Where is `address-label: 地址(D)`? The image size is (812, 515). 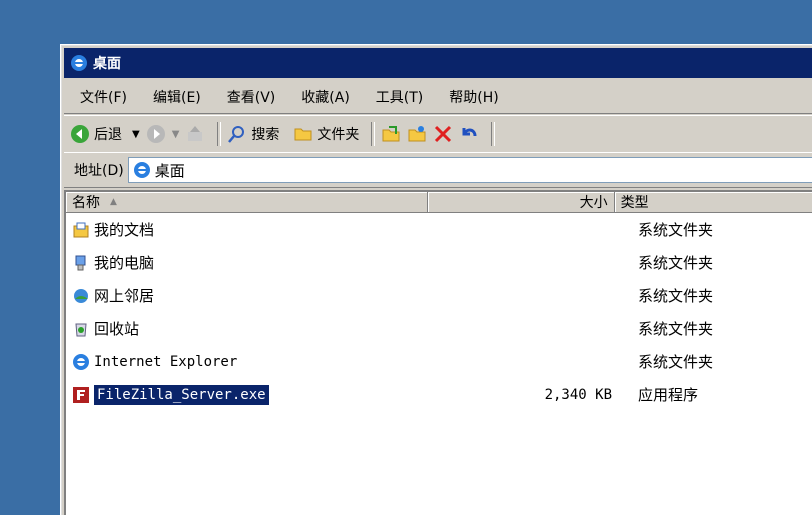
address-label: 地址(D) is located at coordinates (99, 171).